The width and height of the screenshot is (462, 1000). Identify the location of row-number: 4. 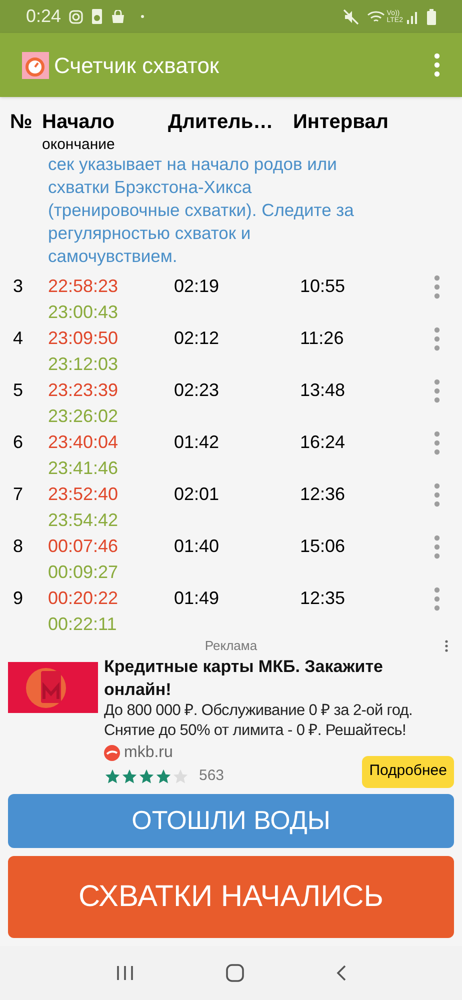
(18, 338).